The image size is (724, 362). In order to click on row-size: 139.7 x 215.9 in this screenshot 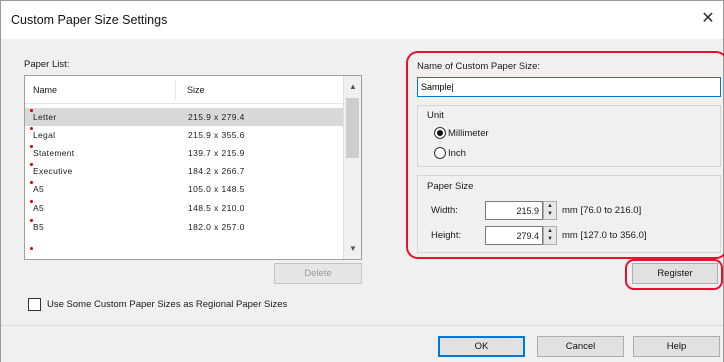, I will do `click(216, 153)`.